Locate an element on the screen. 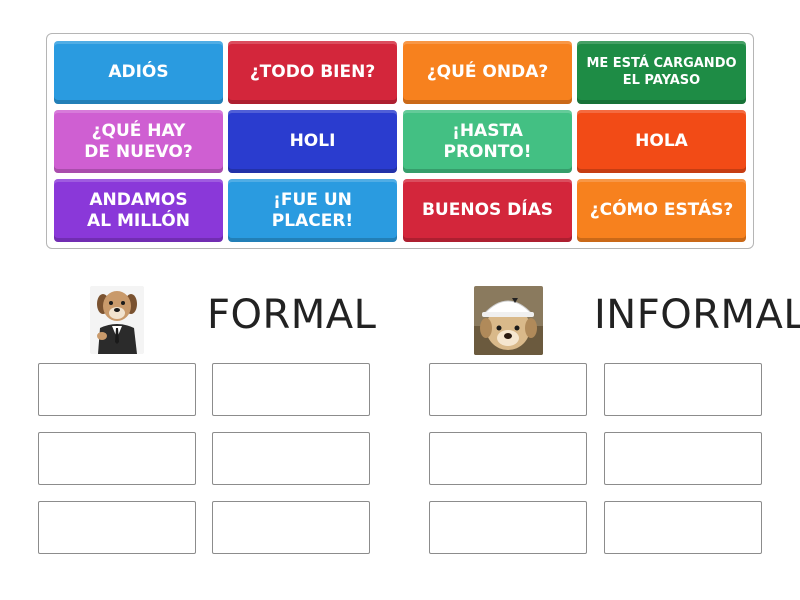 The height and width of the screenshot is (600, 800). answer-tile: HOLI is located at coordinates (312, 141).